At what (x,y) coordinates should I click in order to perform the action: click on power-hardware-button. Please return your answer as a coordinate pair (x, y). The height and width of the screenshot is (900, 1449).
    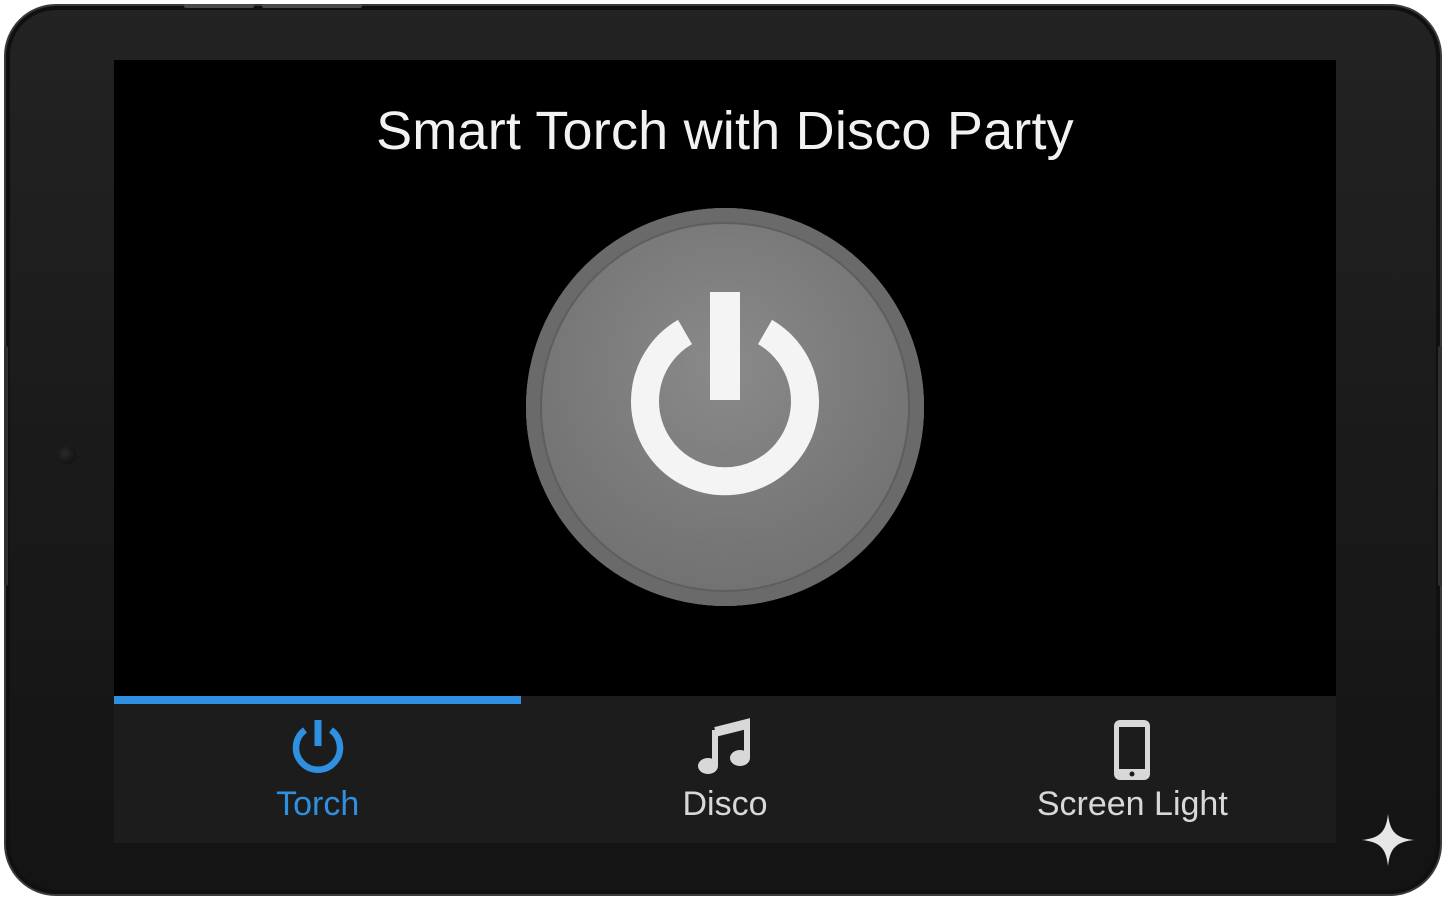
    Looking at the image, I should click on (312, 6).